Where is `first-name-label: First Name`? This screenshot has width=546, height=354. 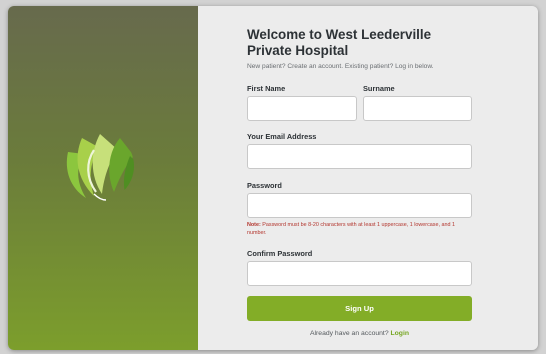
first-name-label: First Name is located at coordinates (266, 88).